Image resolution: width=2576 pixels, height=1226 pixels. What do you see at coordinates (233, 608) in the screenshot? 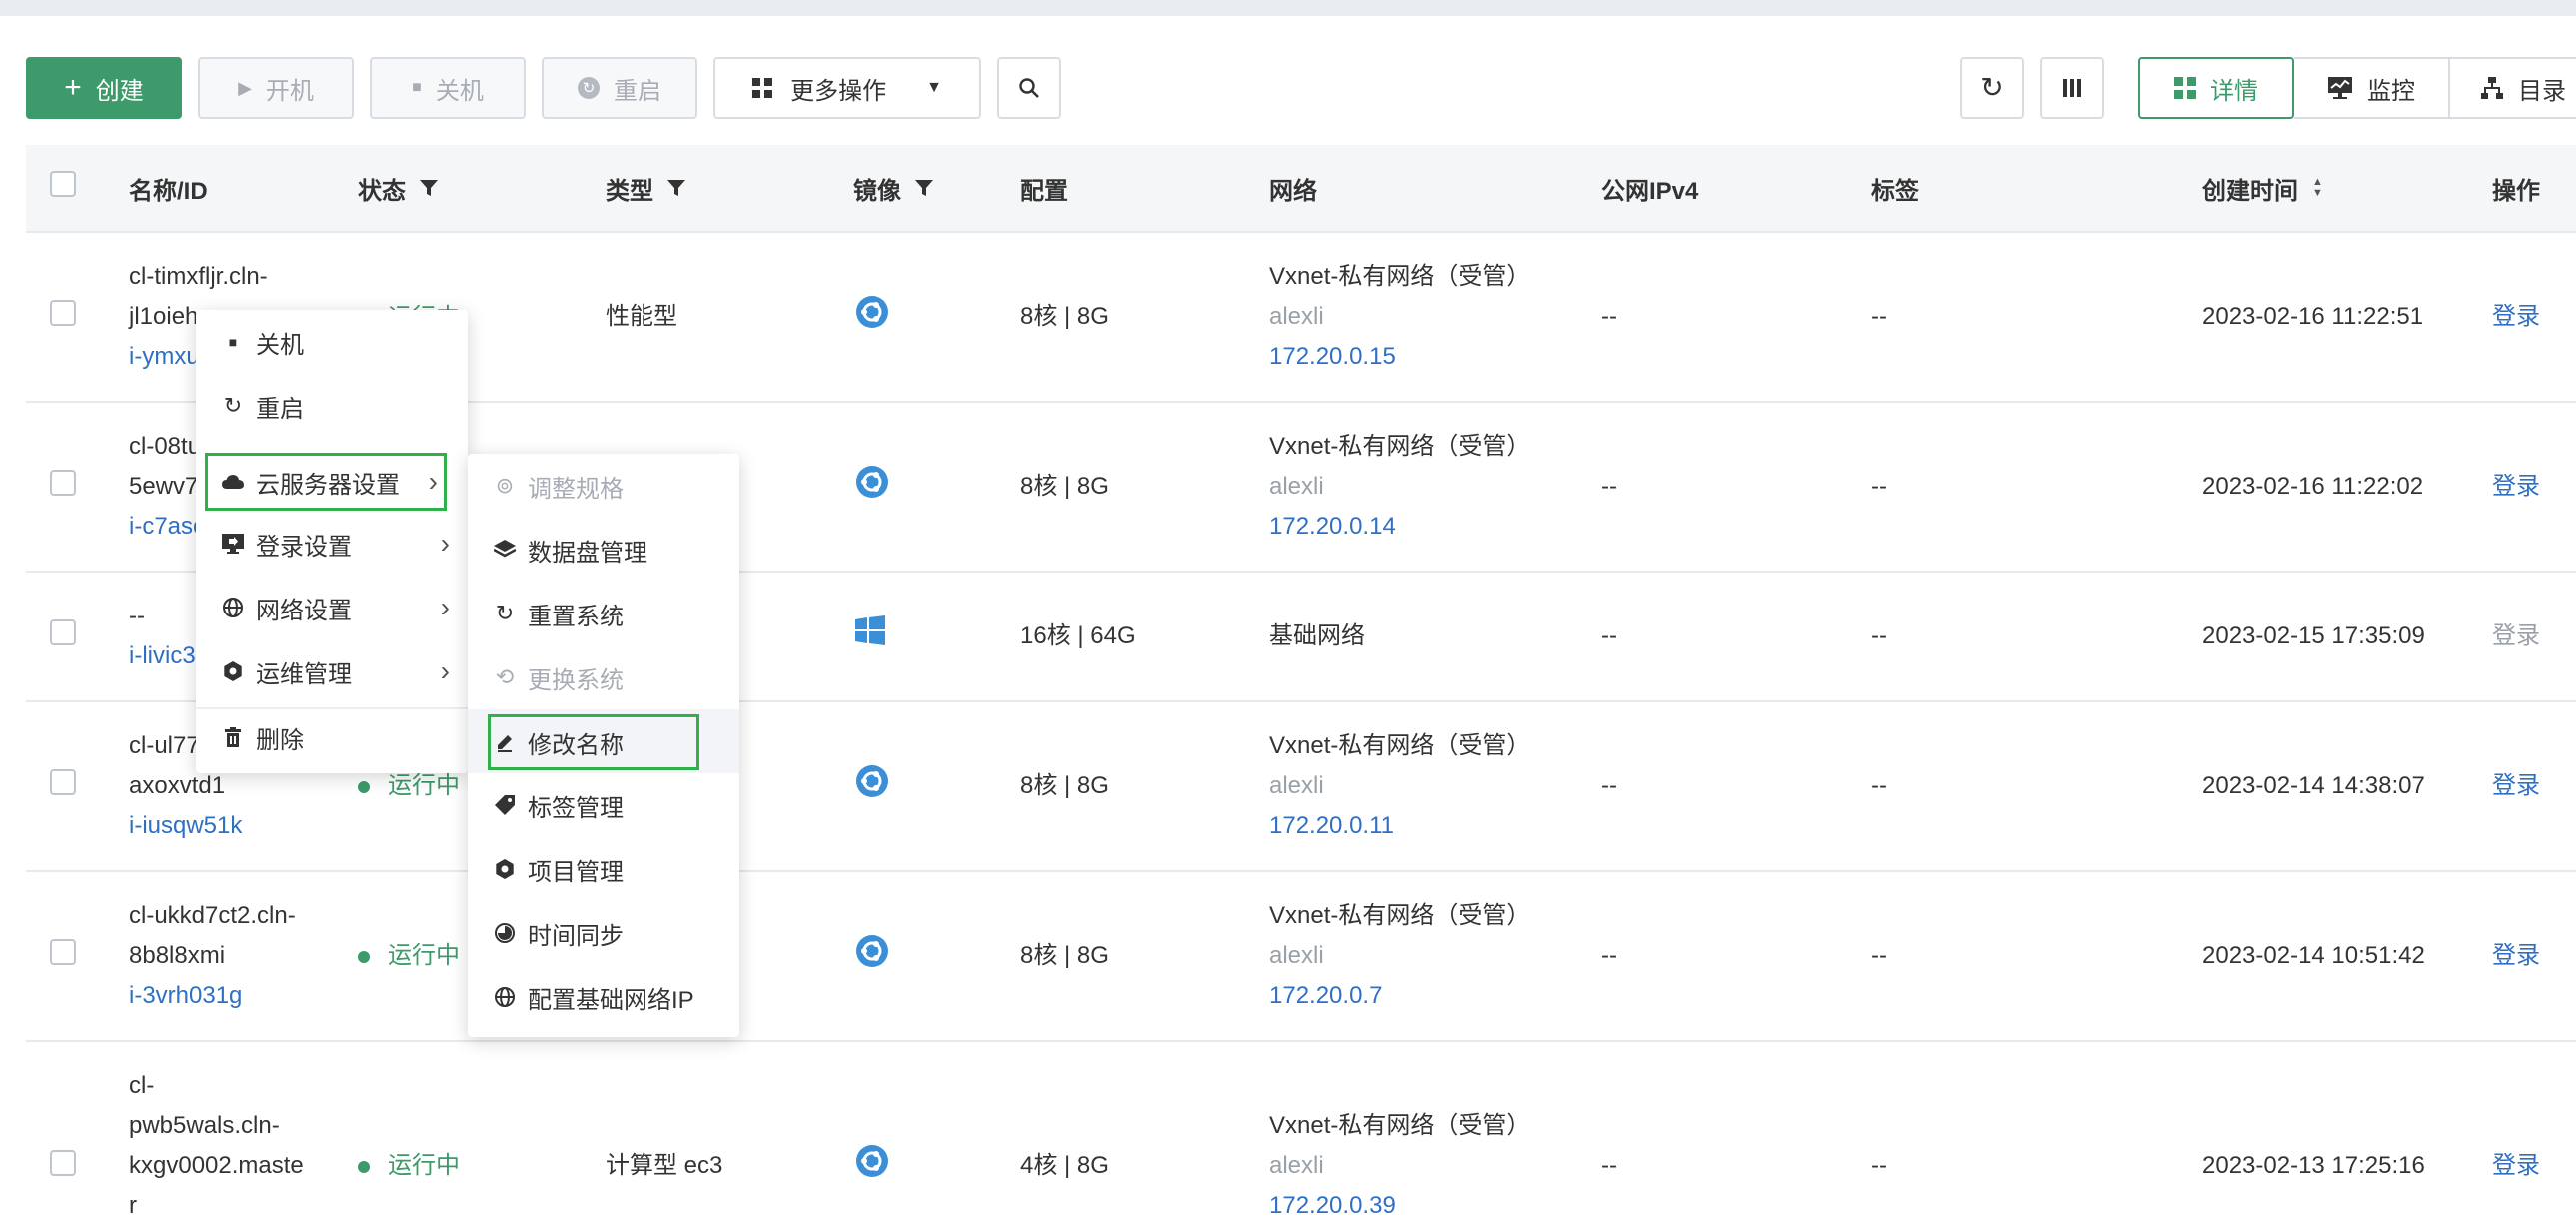
I see `globe-icon` at bounding box center [233, 608].